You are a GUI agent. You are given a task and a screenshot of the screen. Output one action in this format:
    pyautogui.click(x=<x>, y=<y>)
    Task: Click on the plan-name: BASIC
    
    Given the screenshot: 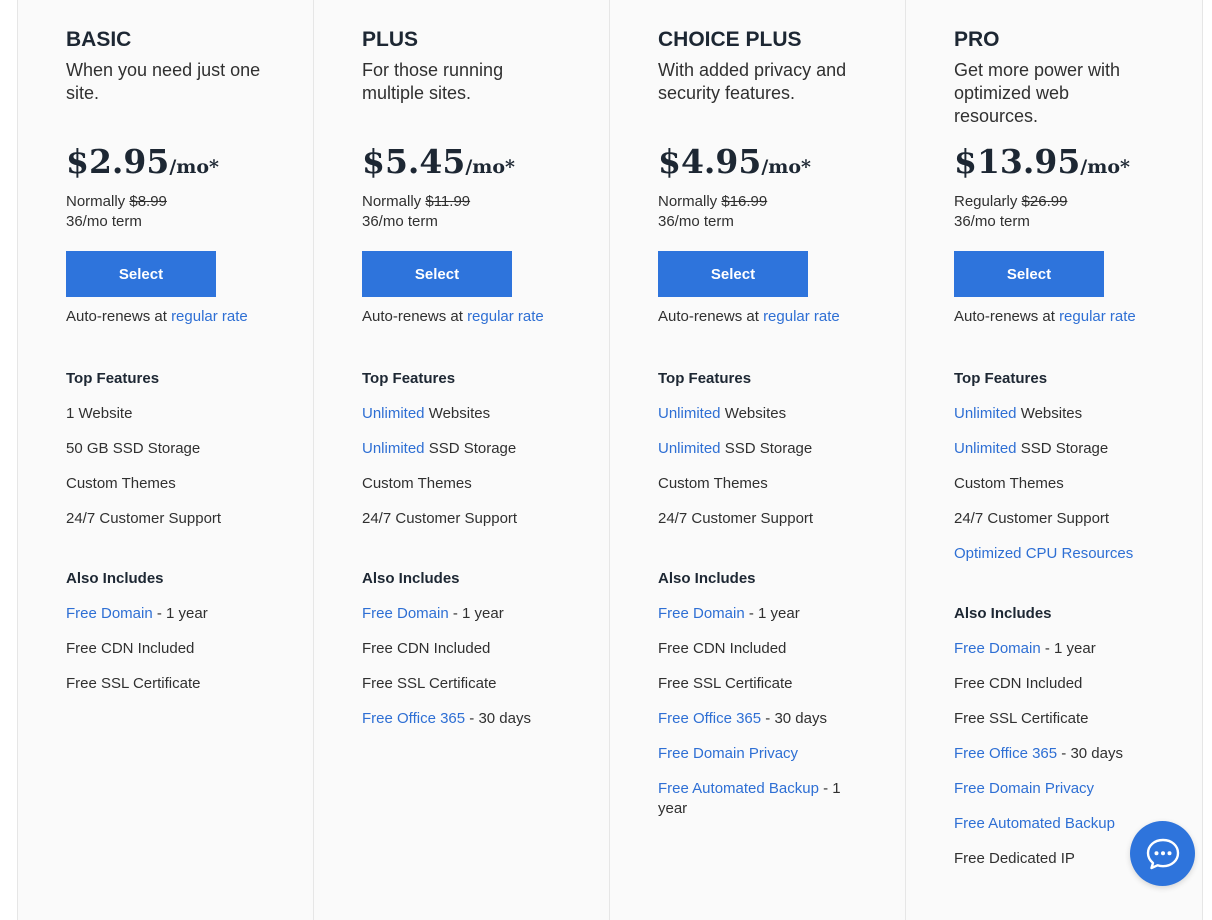 What is the action you would take?
    pyautogui.click(x=99, y=39)
    